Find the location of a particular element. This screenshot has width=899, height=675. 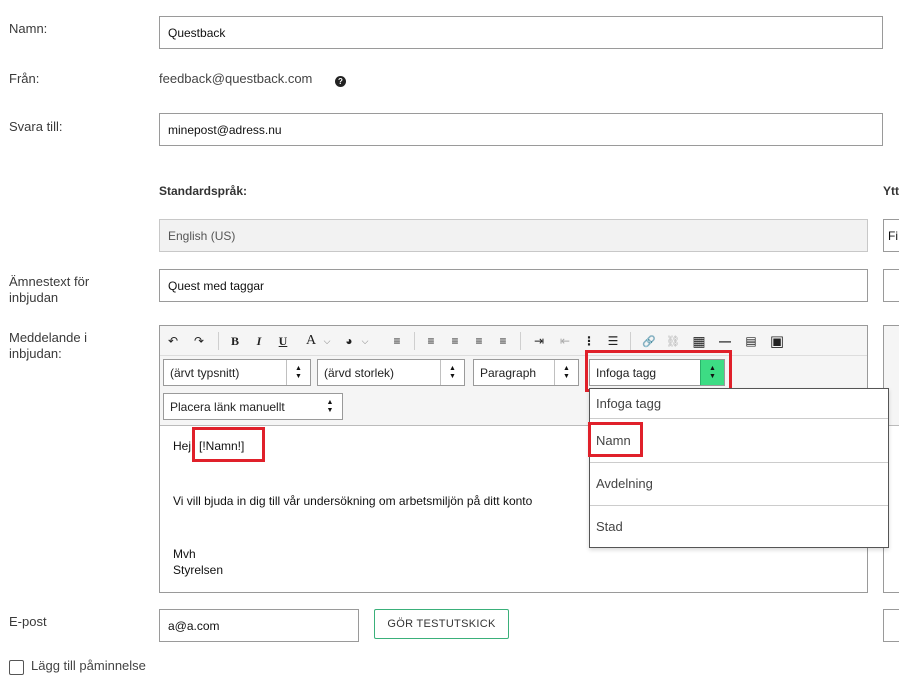

default-language-header: Standardspråk: is located at coordinates (203, 191).